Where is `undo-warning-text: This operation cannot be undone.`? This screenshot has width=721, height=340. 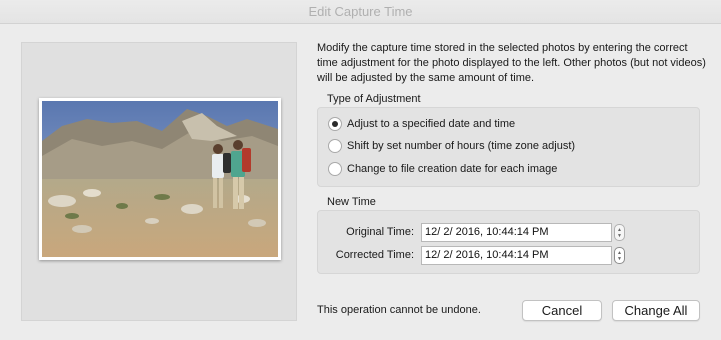
undo-warning-text: This operation cannot be undone. is located at coordinates (399, 310).